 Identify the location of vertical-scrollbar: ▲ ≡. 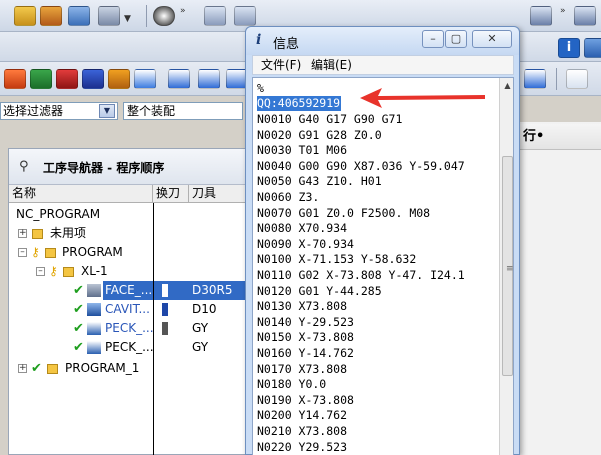
(506, 266).